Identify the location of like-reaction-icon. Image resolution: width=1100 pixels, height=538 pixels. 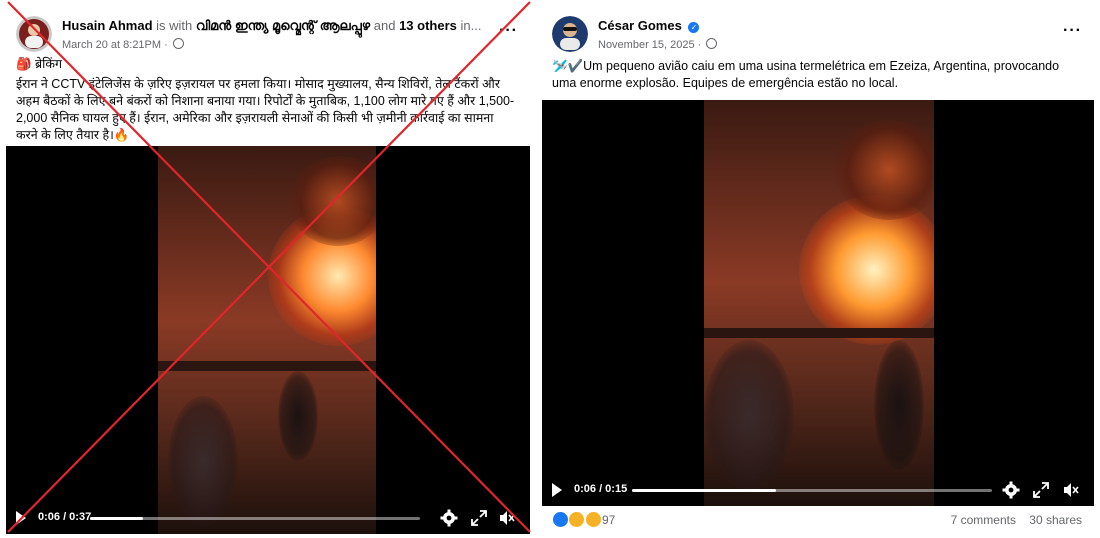
(560, 519).